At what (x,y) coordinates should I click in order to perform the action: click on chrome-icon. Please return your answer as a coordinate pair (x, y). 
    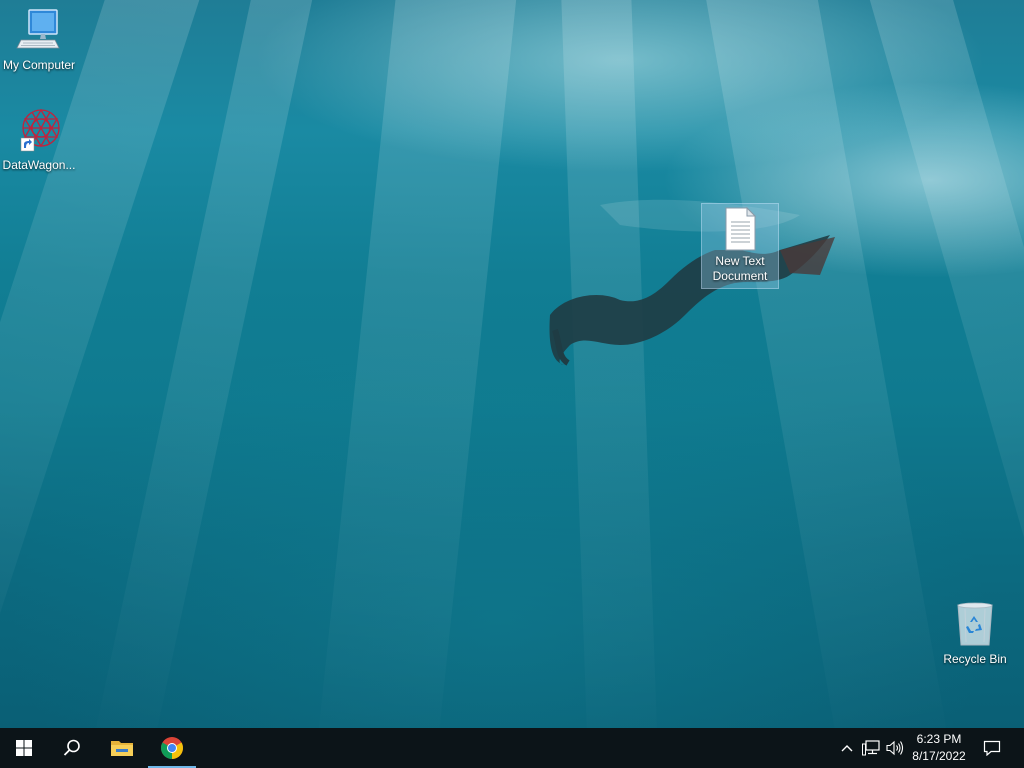
    Looking at the image, I should click on (172, 748).